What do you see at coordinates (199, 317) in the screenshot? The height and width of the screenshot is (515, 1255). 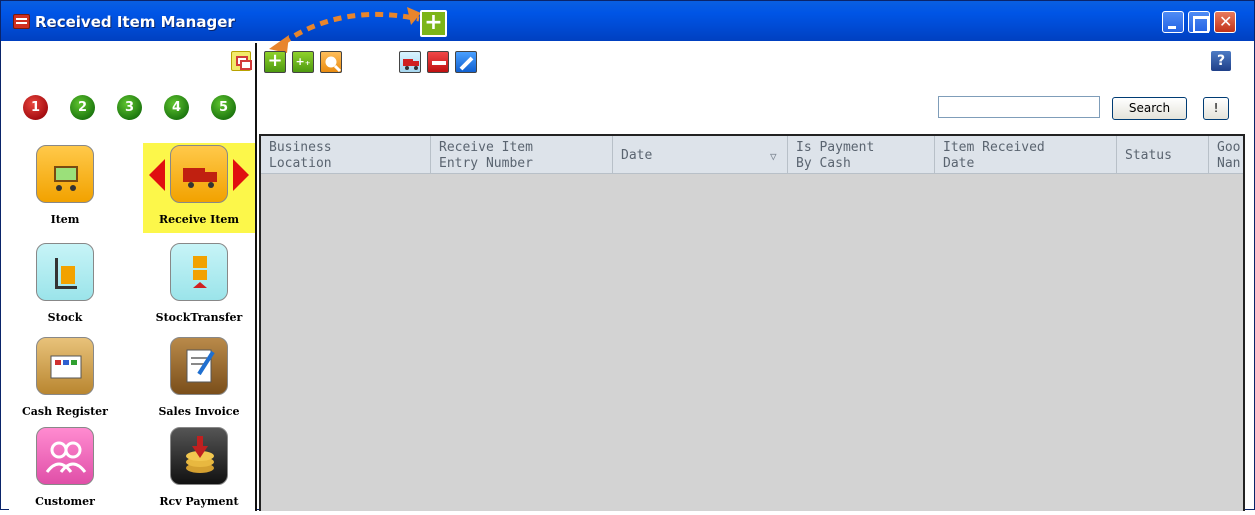 I see `tile-label: StockTransfer` at bounding box center [199, 317].